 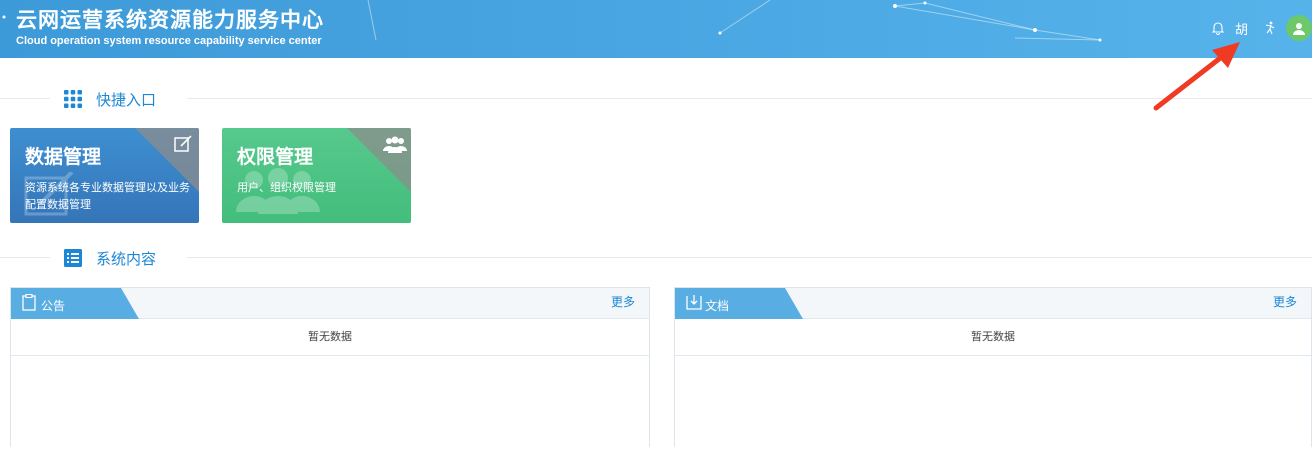 I want to click on quick-entry-section: 快捷入口, so click(x=656, y=99).